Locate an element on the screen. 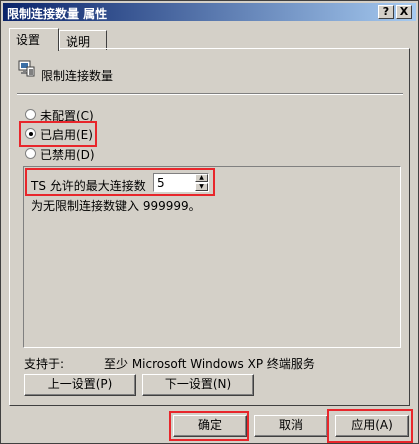 Image resolution: width=419 pixels, height=444 pixels. previous-setting-button: 上一设置(P) is located at coordinates (80, 385).